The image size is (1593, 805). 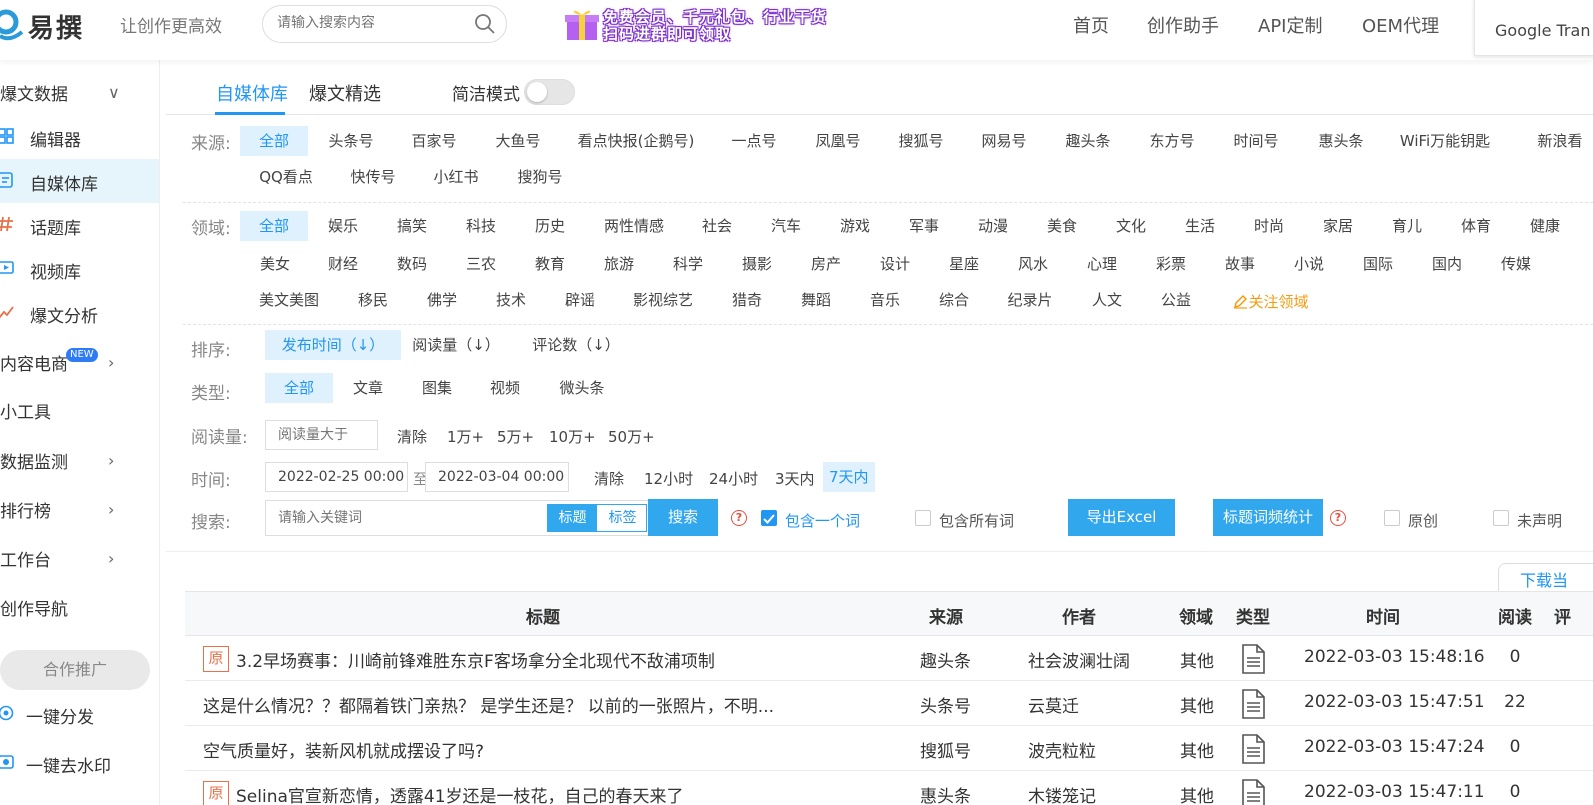 I want to click on sidebar-item-hot-data: 爆文数据 ∨, so click(x=79, y=91).